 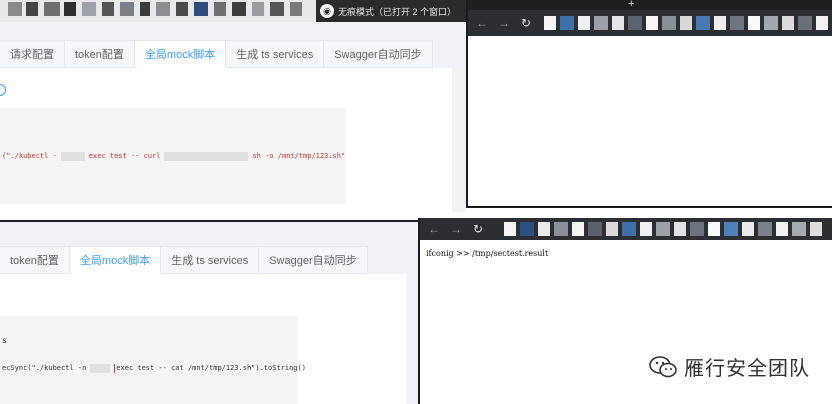 I want to click on code-fragment: sh -o /mnt/tmp/123.sh", so click(x=299, y=156).